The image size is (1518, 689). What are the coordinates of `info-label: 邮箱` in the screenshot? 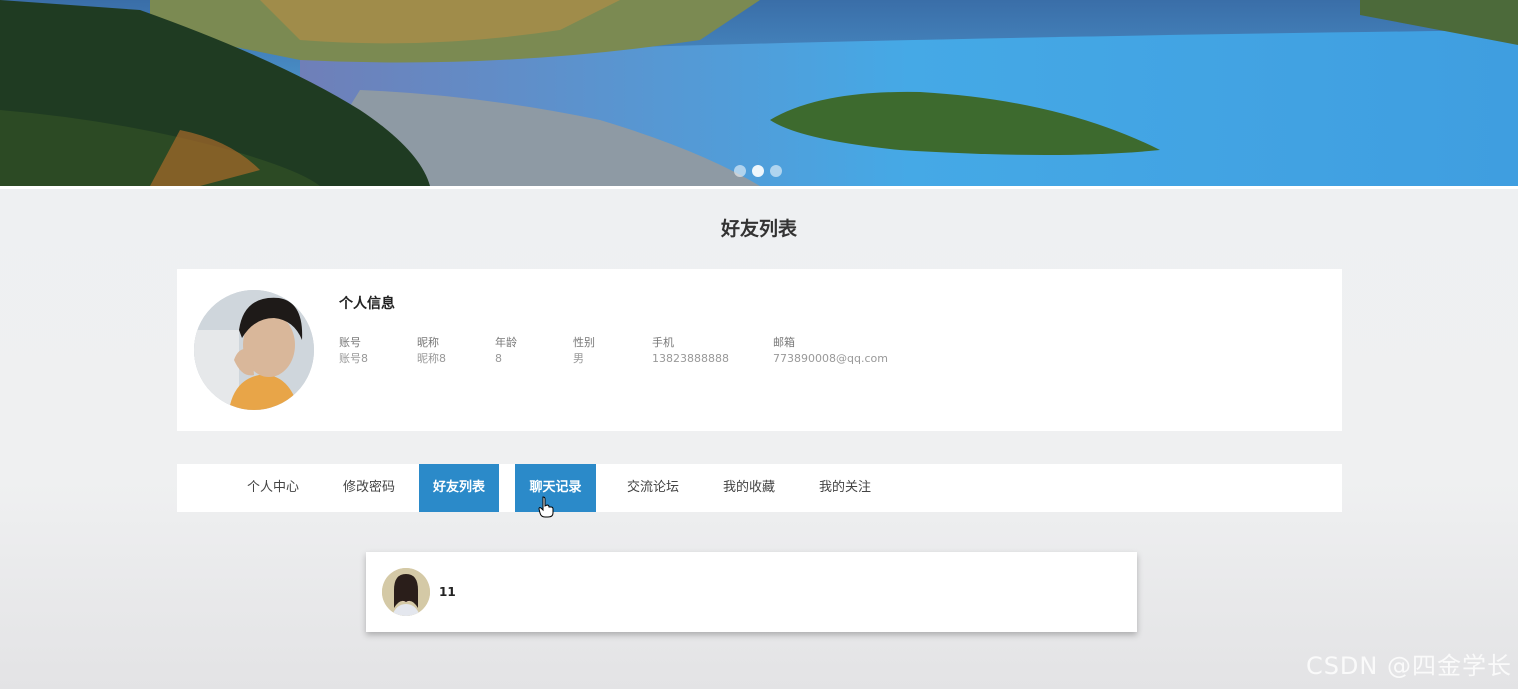 It's located at (784, 342).